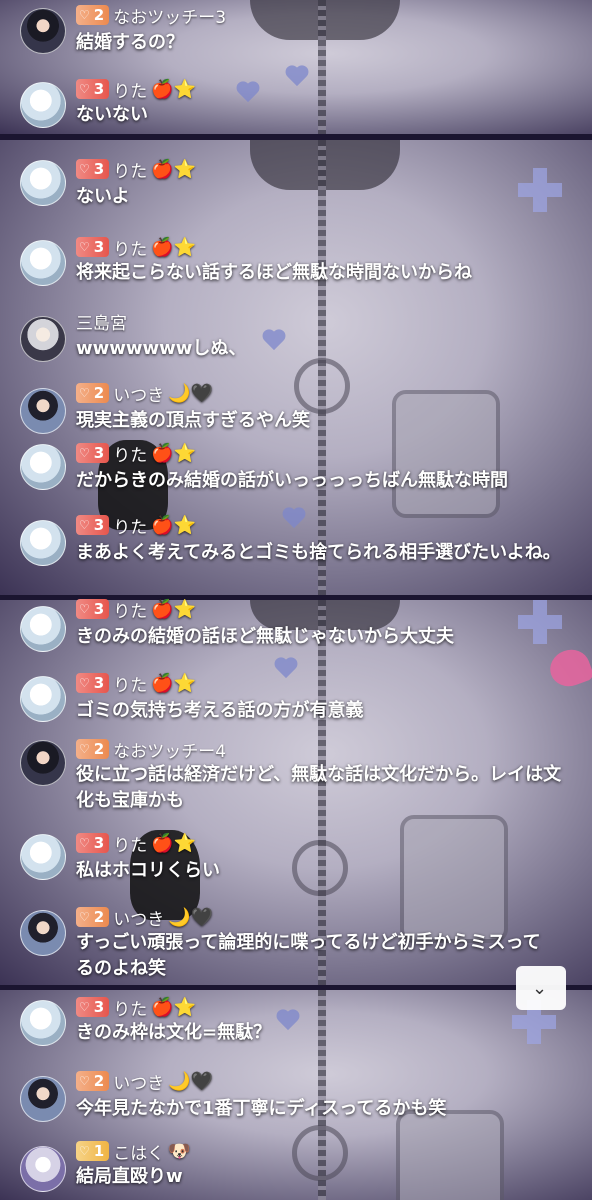 The height and width of the screenshot is (1200, 592). Describe the element at coordinates (261, 1108) in the screenshot. I see `message-text: 今年見たなかで1番丁寧にディスってるかも笑` at that location.